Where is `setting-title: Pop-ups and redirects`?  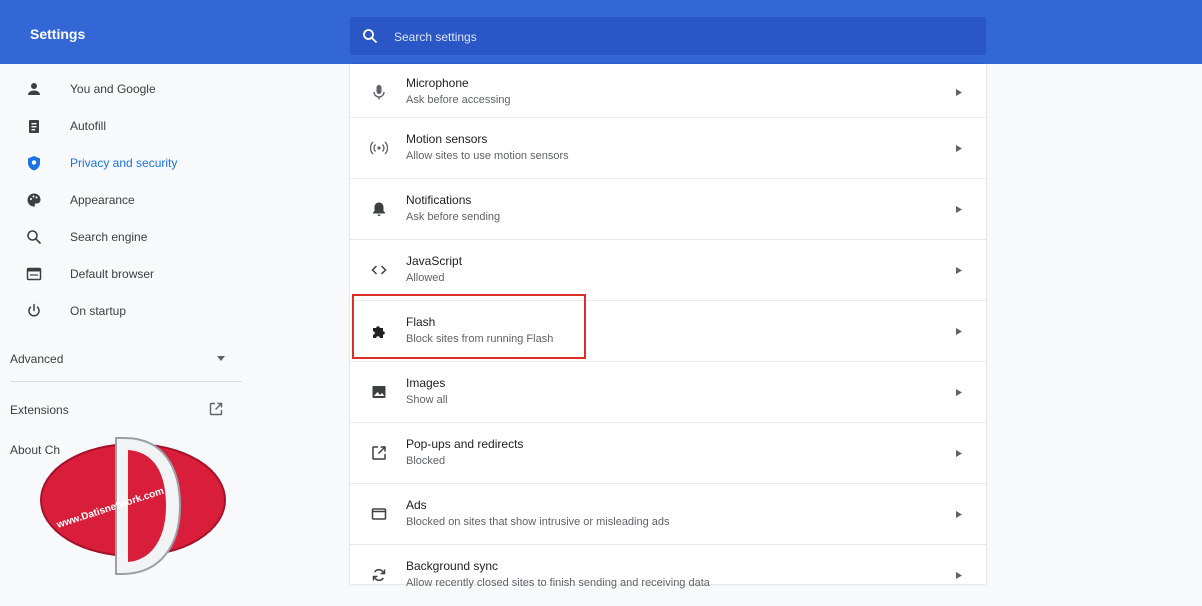 setting-title: Pop-ups and redirects is located at coordinates (465, 444).